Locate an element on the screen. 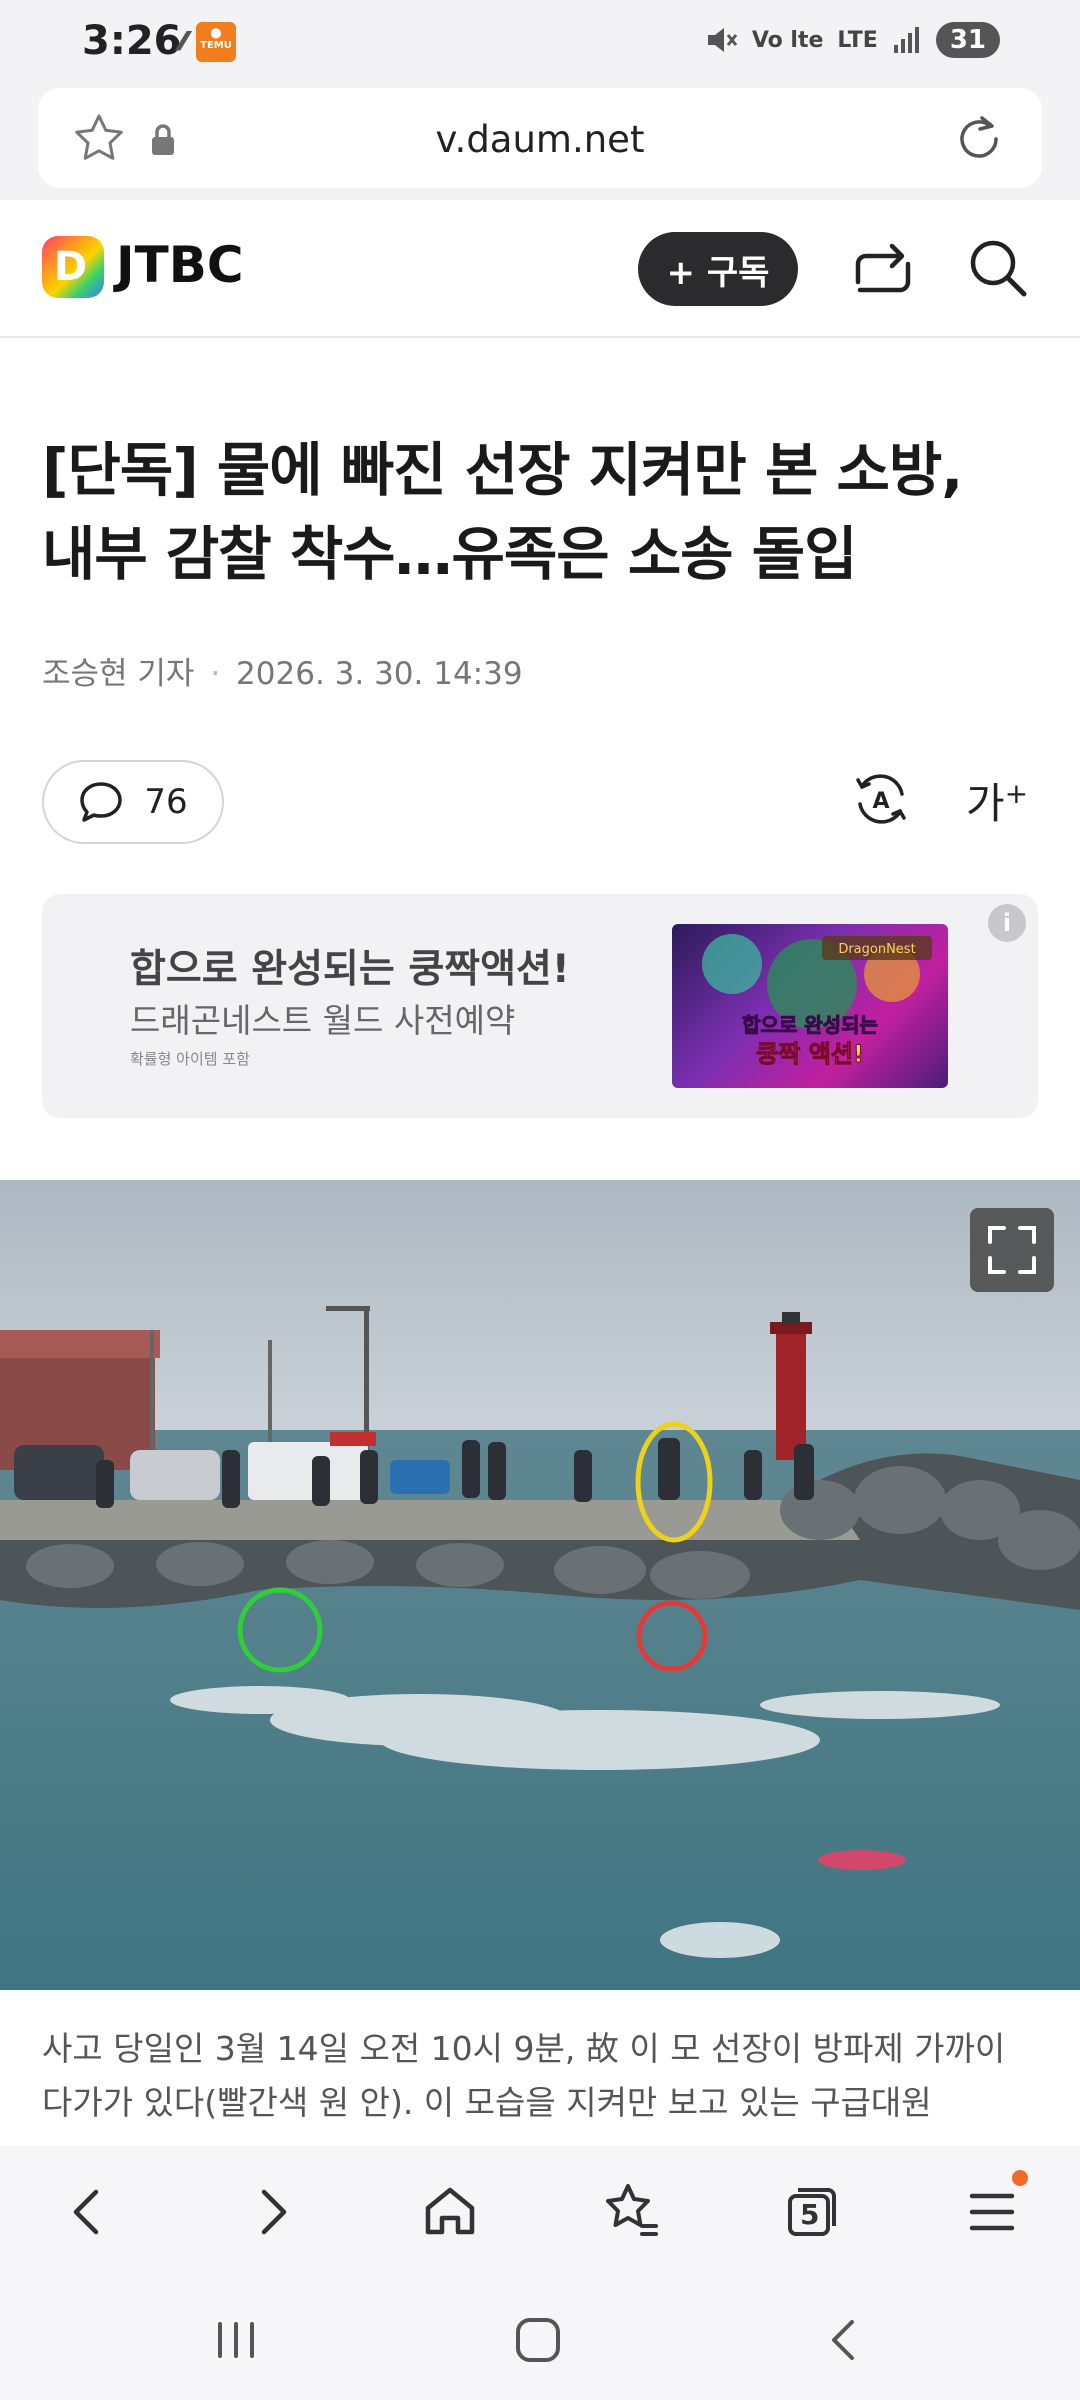 Image resolution: width=1080 pixels, height=2400 pixels. forward-icon is located at coordinates (272, 2212).